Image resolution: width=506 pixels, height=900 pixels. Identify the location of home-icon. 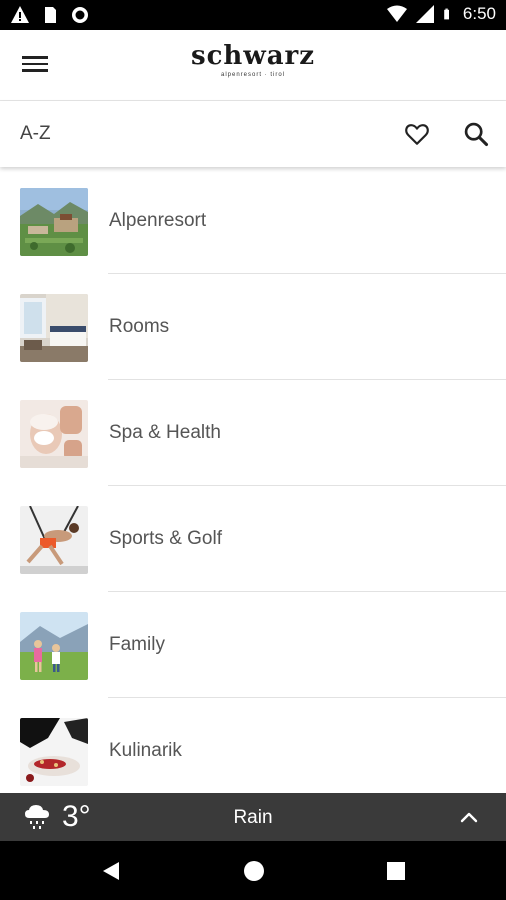
(254, 871).